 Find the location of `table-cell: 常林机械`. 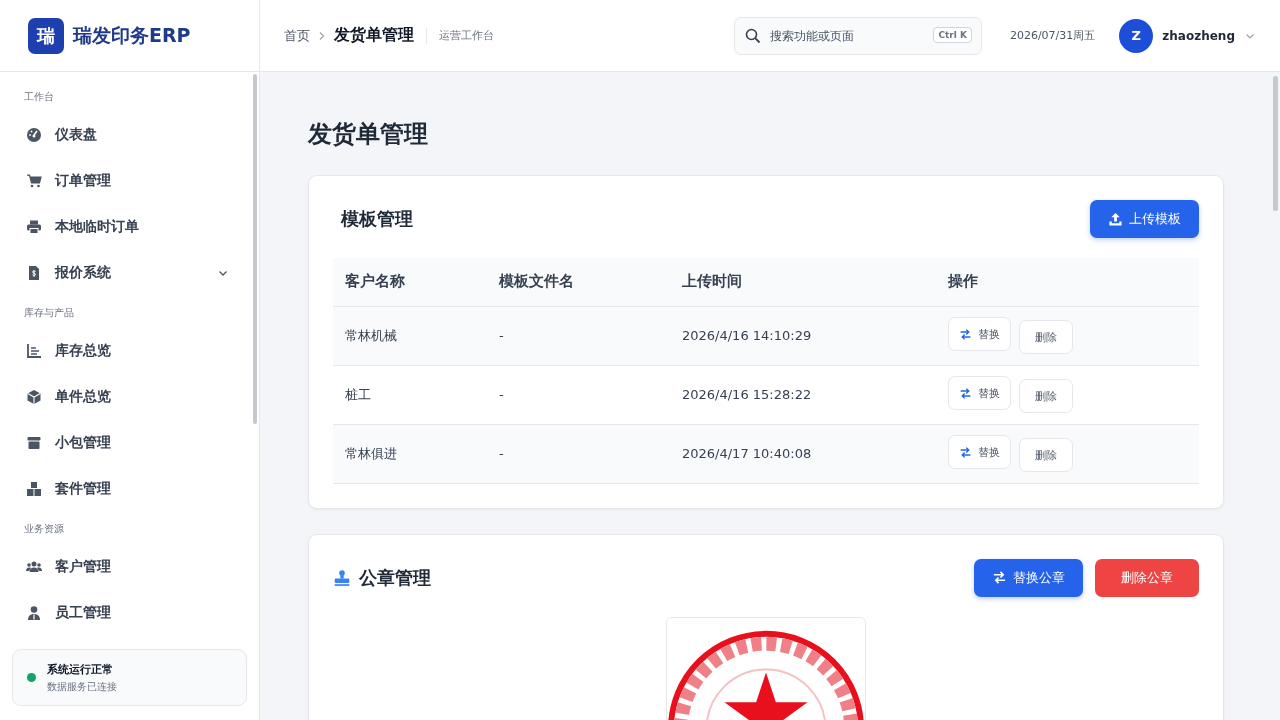

table-cell: 常林机械 is located at coordinates (410, 335).